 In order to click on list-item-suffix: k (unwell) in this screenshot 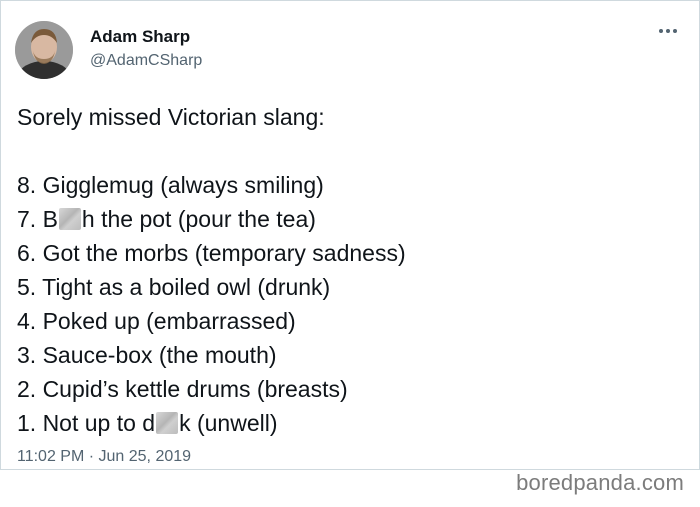, I will do `click(228, 423)`.